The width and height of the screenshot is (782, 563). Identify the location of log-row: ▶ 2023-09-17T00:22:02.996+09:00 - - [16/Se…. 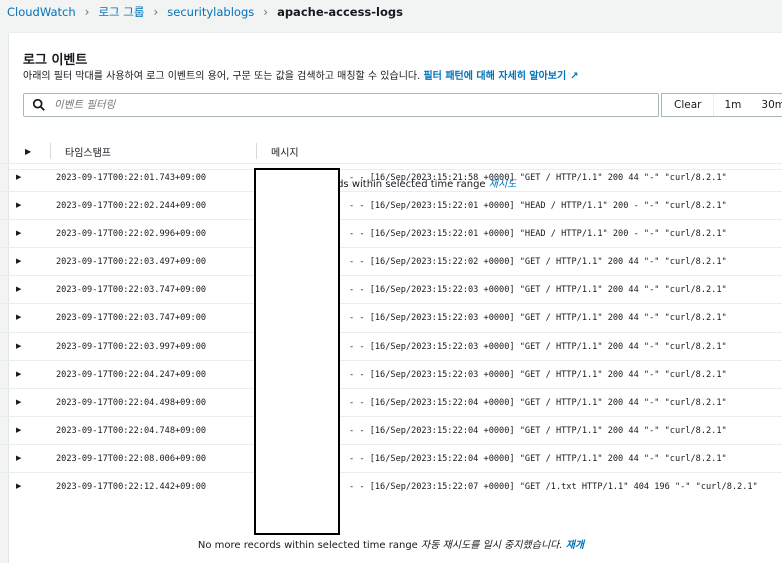
(391, 233).